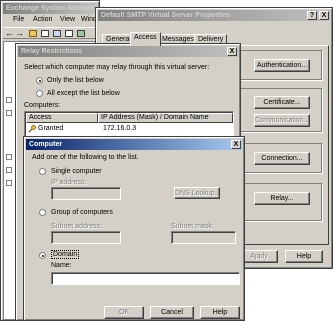 The width and height of the screenshot is (333, 321). I want to click on relay-title: Relay Restrictions, so click(52, 51).